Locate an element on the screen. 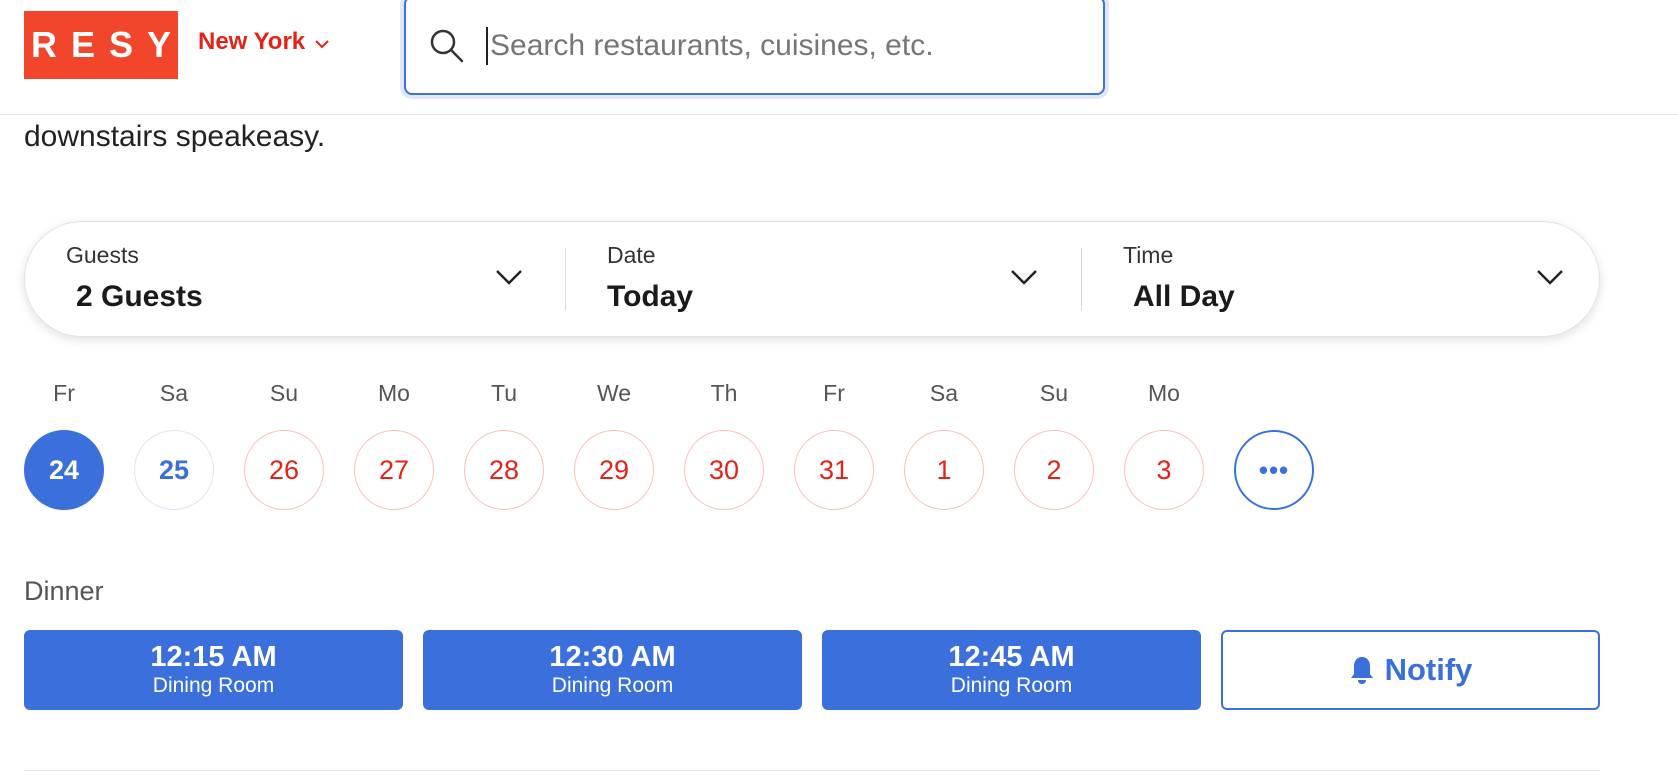  search-box is located at coordinates (754, 47).